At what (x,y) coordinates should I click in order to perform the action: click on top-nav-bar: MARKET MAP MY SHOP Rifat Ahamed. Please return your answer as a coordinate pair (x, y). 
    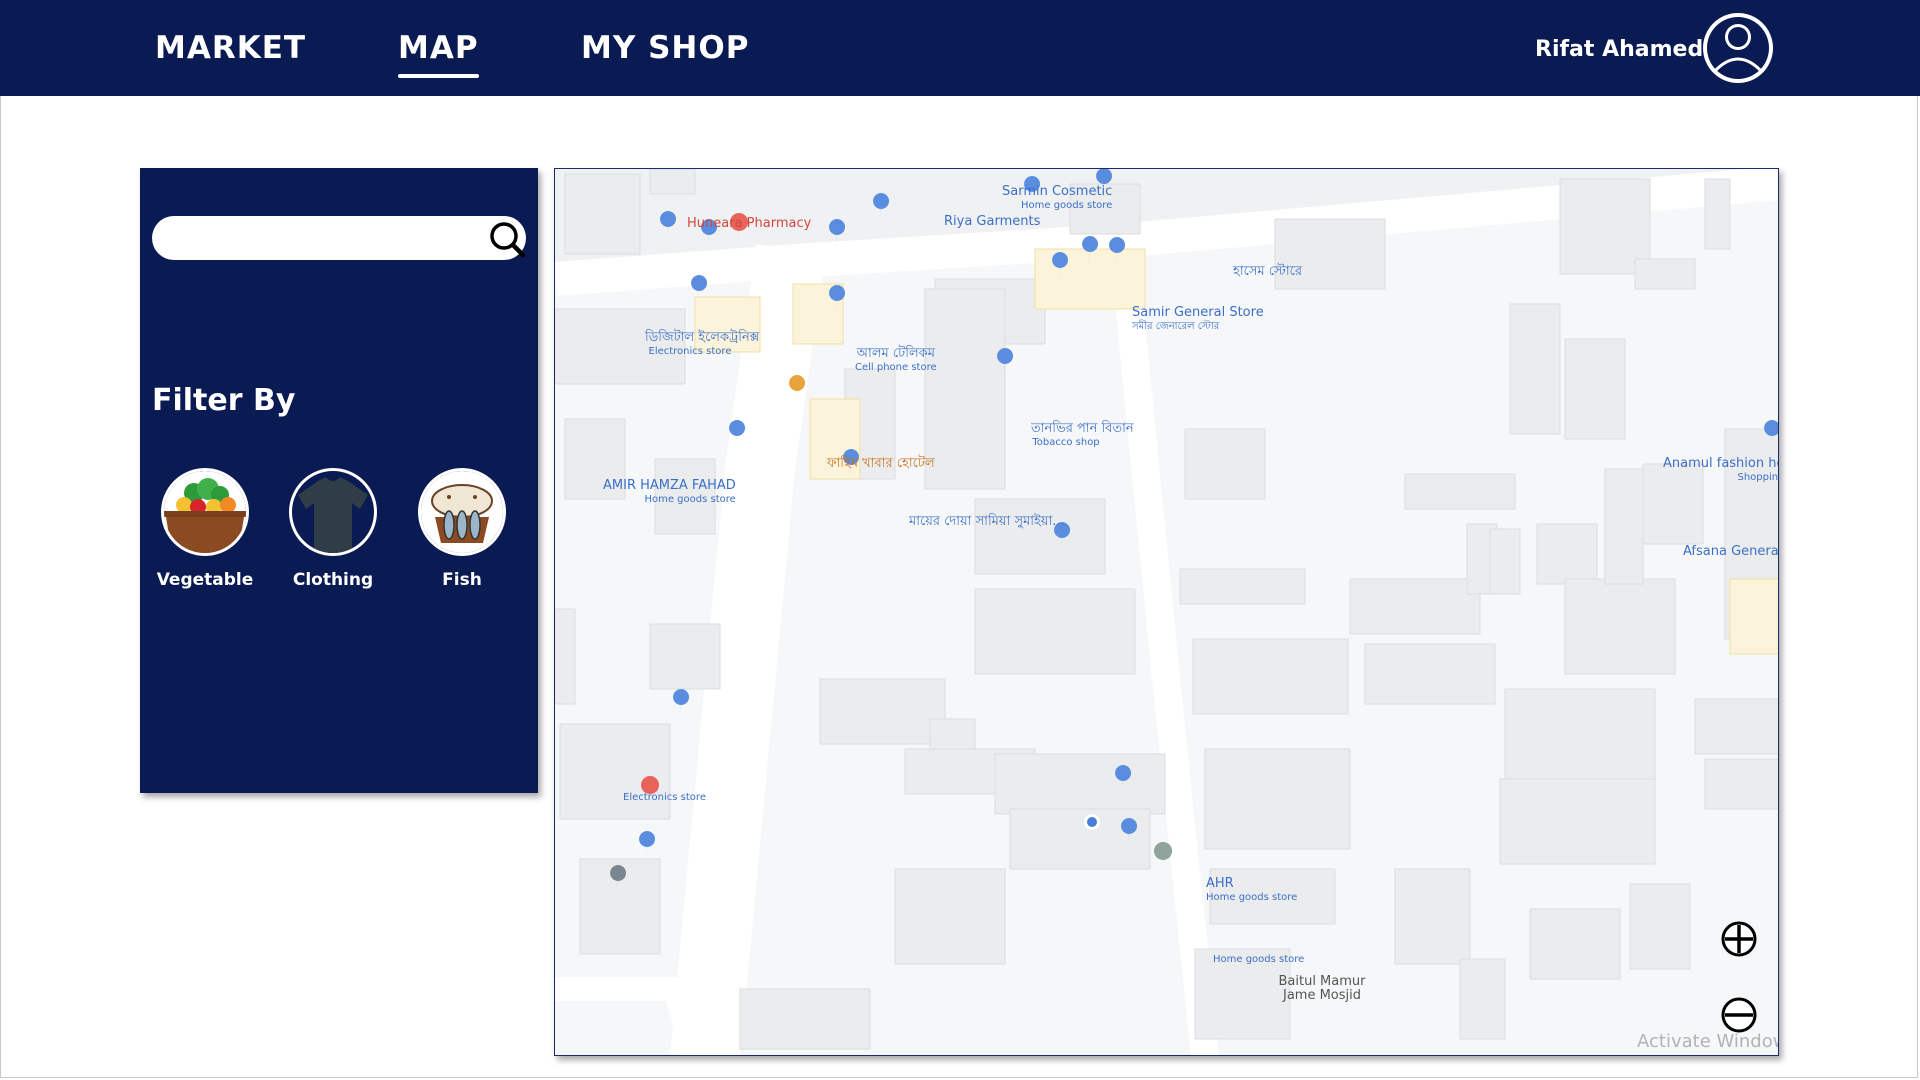
    Looking at the image, I should click on (960, 48).